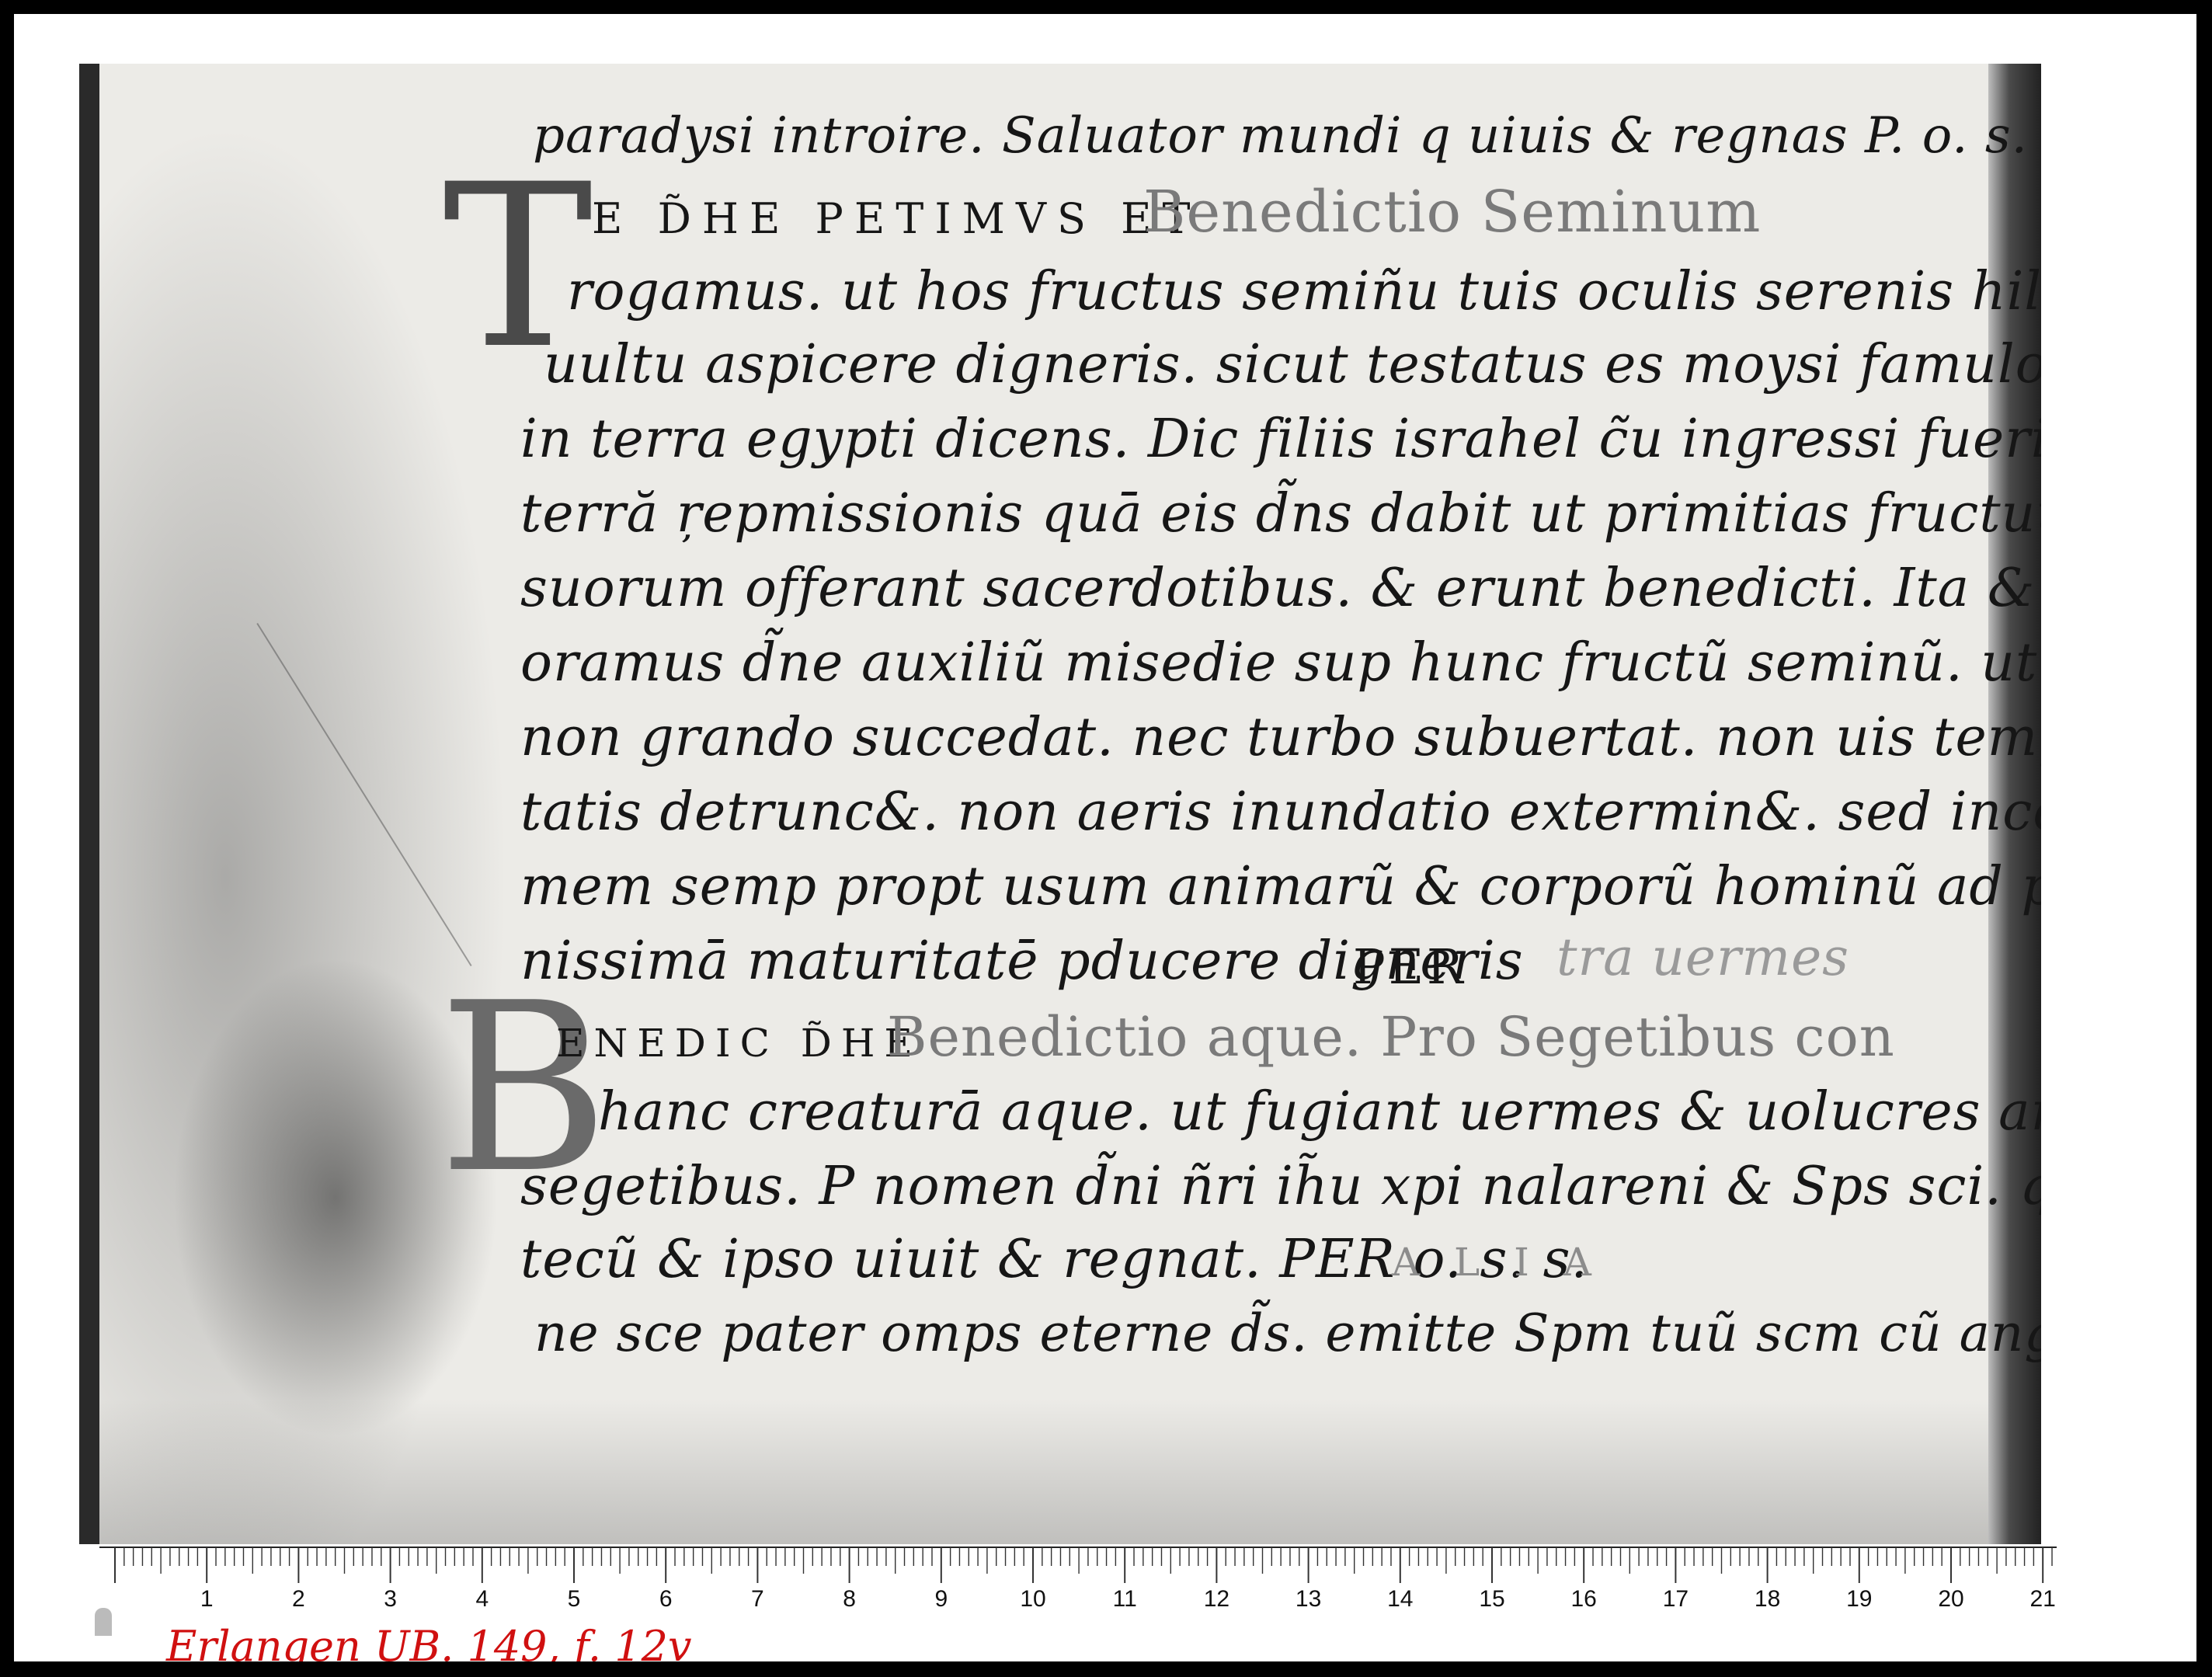 The height and width of the screenshot is (1677, 2212). Describe the element at coordinates (849, 1599) in the screenshot. I see `ruler-number: 8` at that location.